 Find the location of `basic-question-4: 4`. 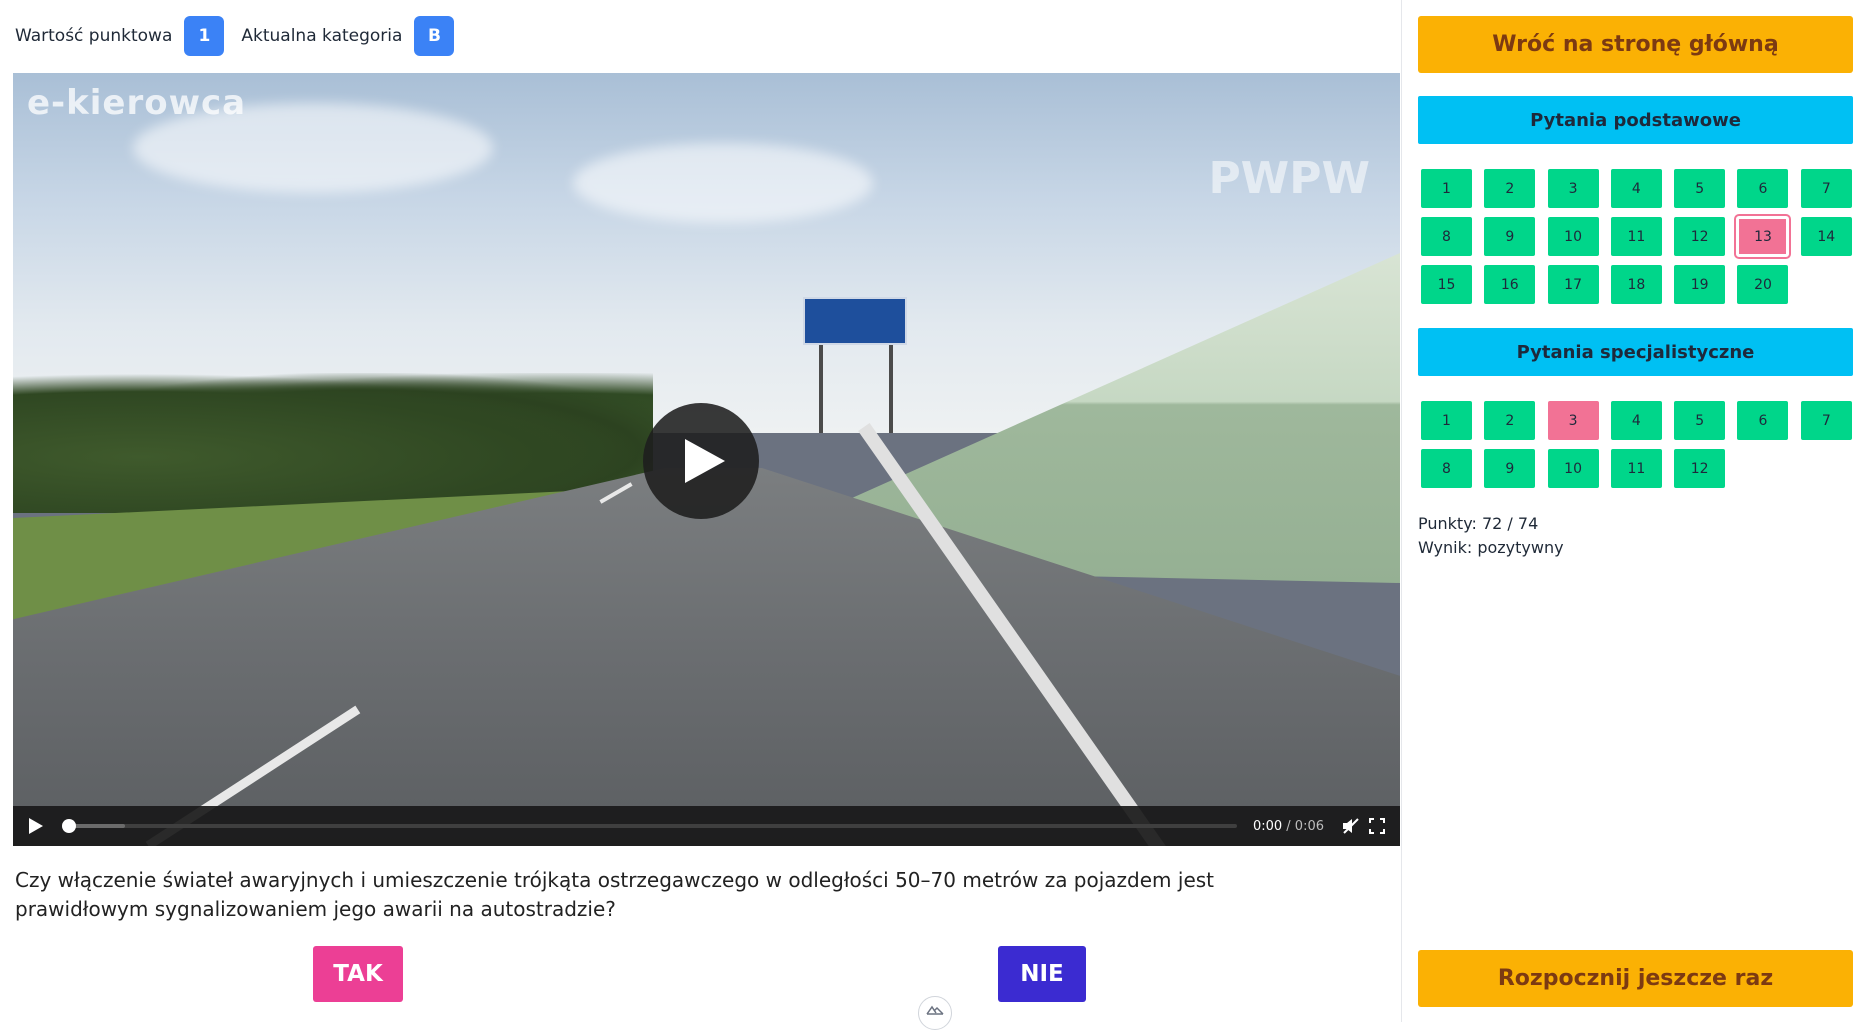

basic-question-4: 4 is located at coordinates (1636, 188).